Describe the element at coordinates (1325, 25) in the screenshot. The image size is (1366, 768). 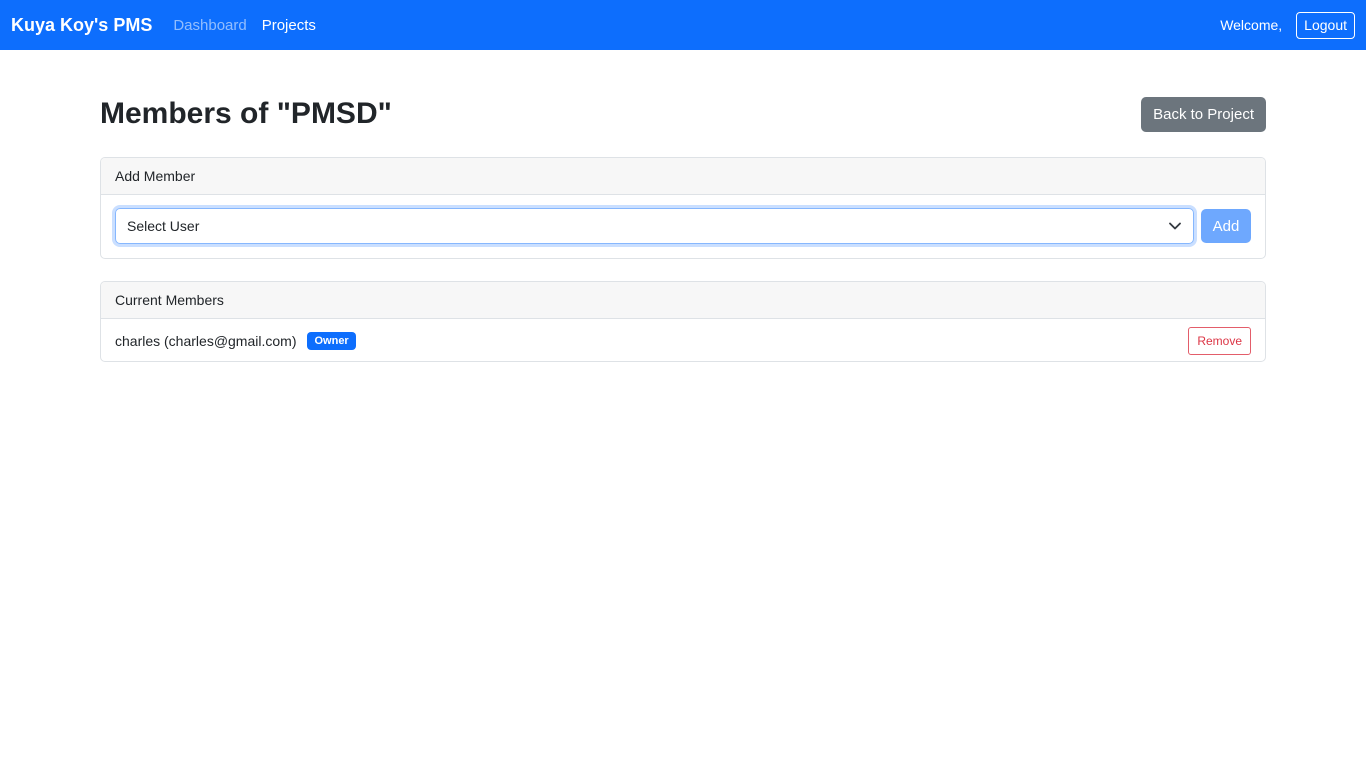
I see `logout-button: Logout` at that location.